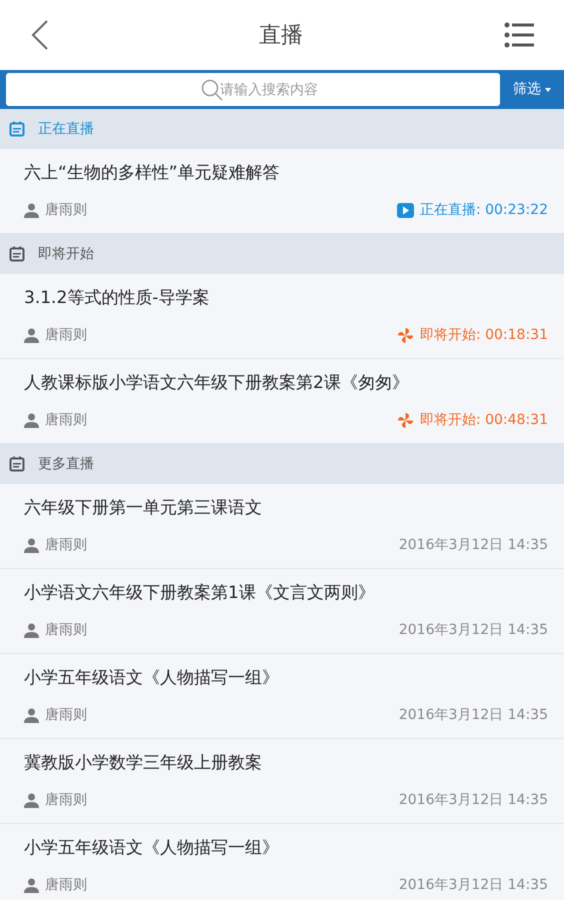 The image size is (564, 900). Describe the element at coordinates (484, 210) in the screenshot. I see `status-text: 正在直播: 00:23:22` at that location.